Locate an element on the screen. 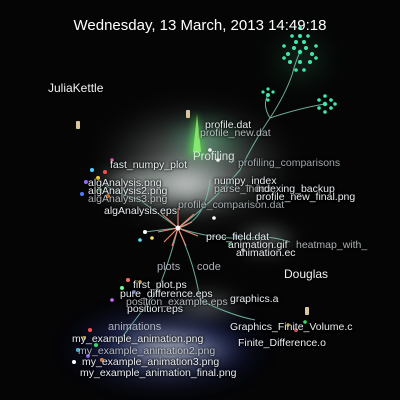 This screenshot has width=400, height=400. file-label: my_example_animation2.png is located at coordinates (147, 351).